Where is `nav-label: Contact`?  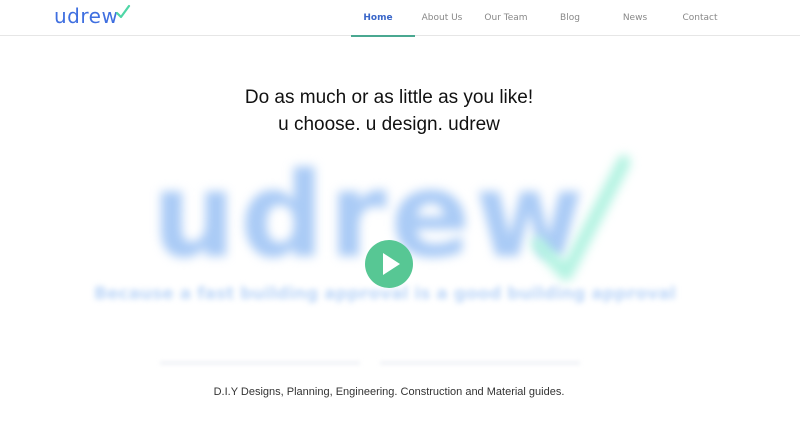
nav-label: Contact is located at coordinates (700, 18).